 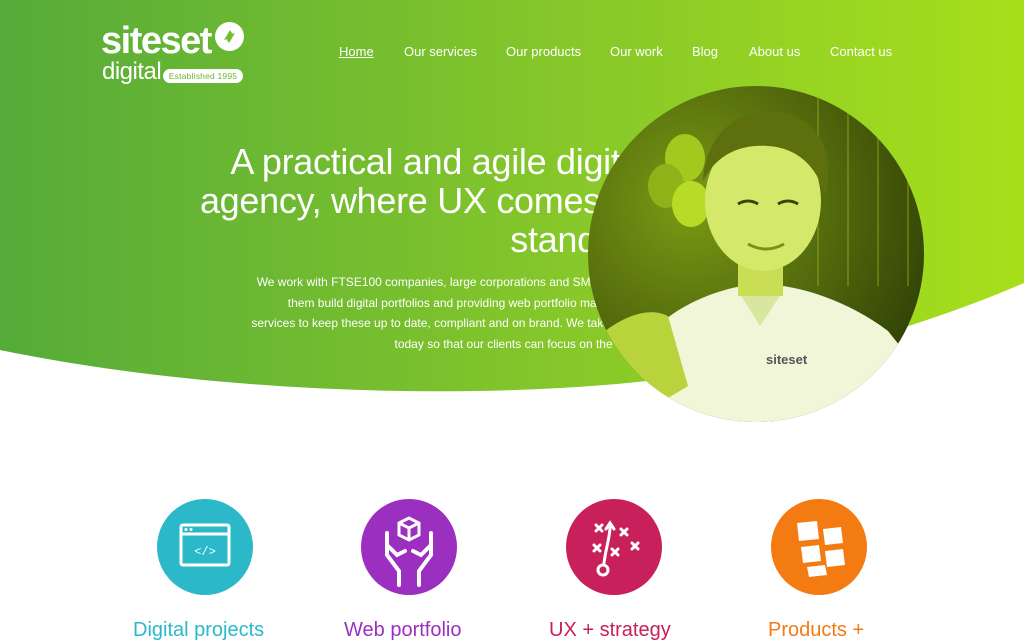 What do you see at coordinates (409, 547) in the screenshot?
I see `hands-box-icon` at bounding box center [409, 547].